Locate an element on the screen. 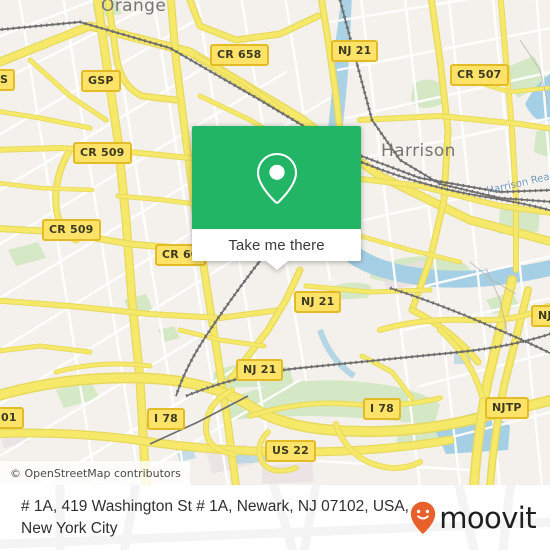 The height and width of the screenshot is (550, 550). moovit-logo: moovit is located at coordinates (473, 518).